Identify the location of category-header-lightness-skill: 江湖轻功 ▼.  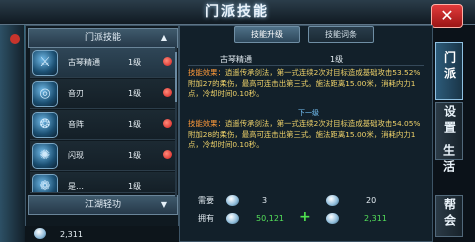
(103, 205).